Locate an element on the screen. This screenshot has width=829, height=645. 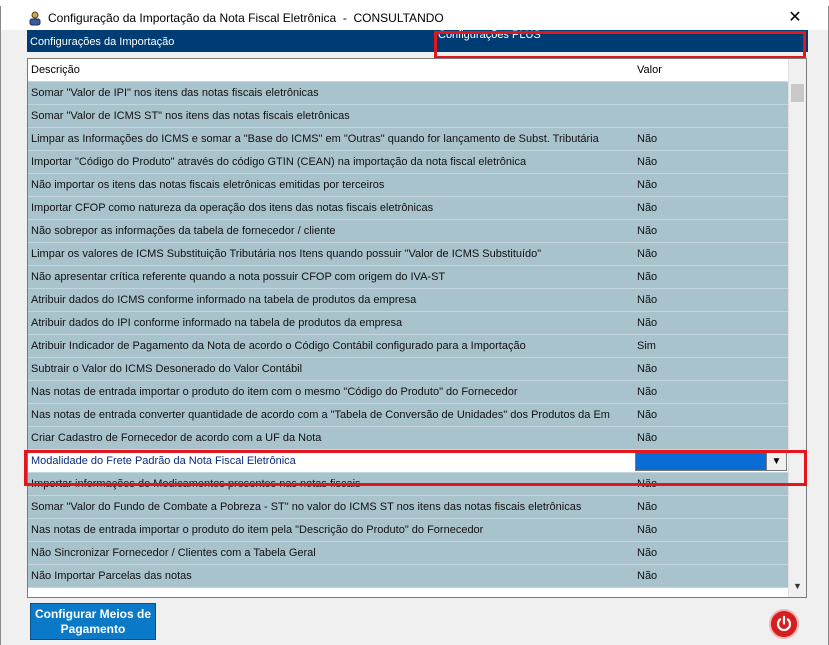
button-label-line2: Pagamento is located at coordinates (93, 629).